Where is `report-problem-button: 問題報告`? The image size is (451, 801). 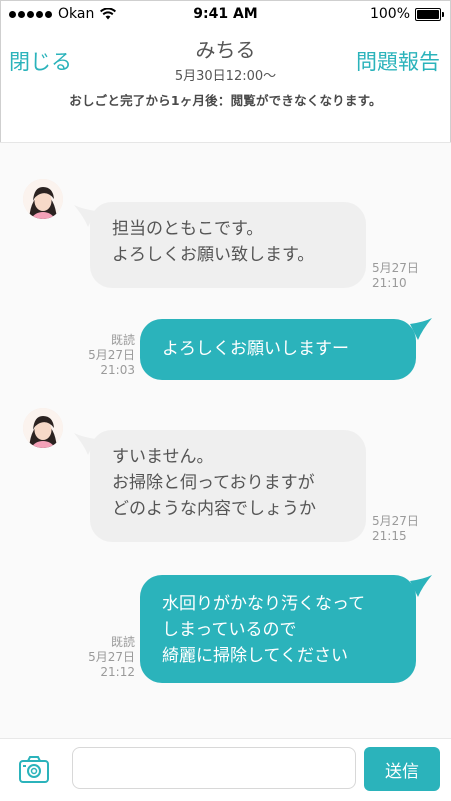
report-problem-button: 問題報告 is located at coordinates (398, 61).